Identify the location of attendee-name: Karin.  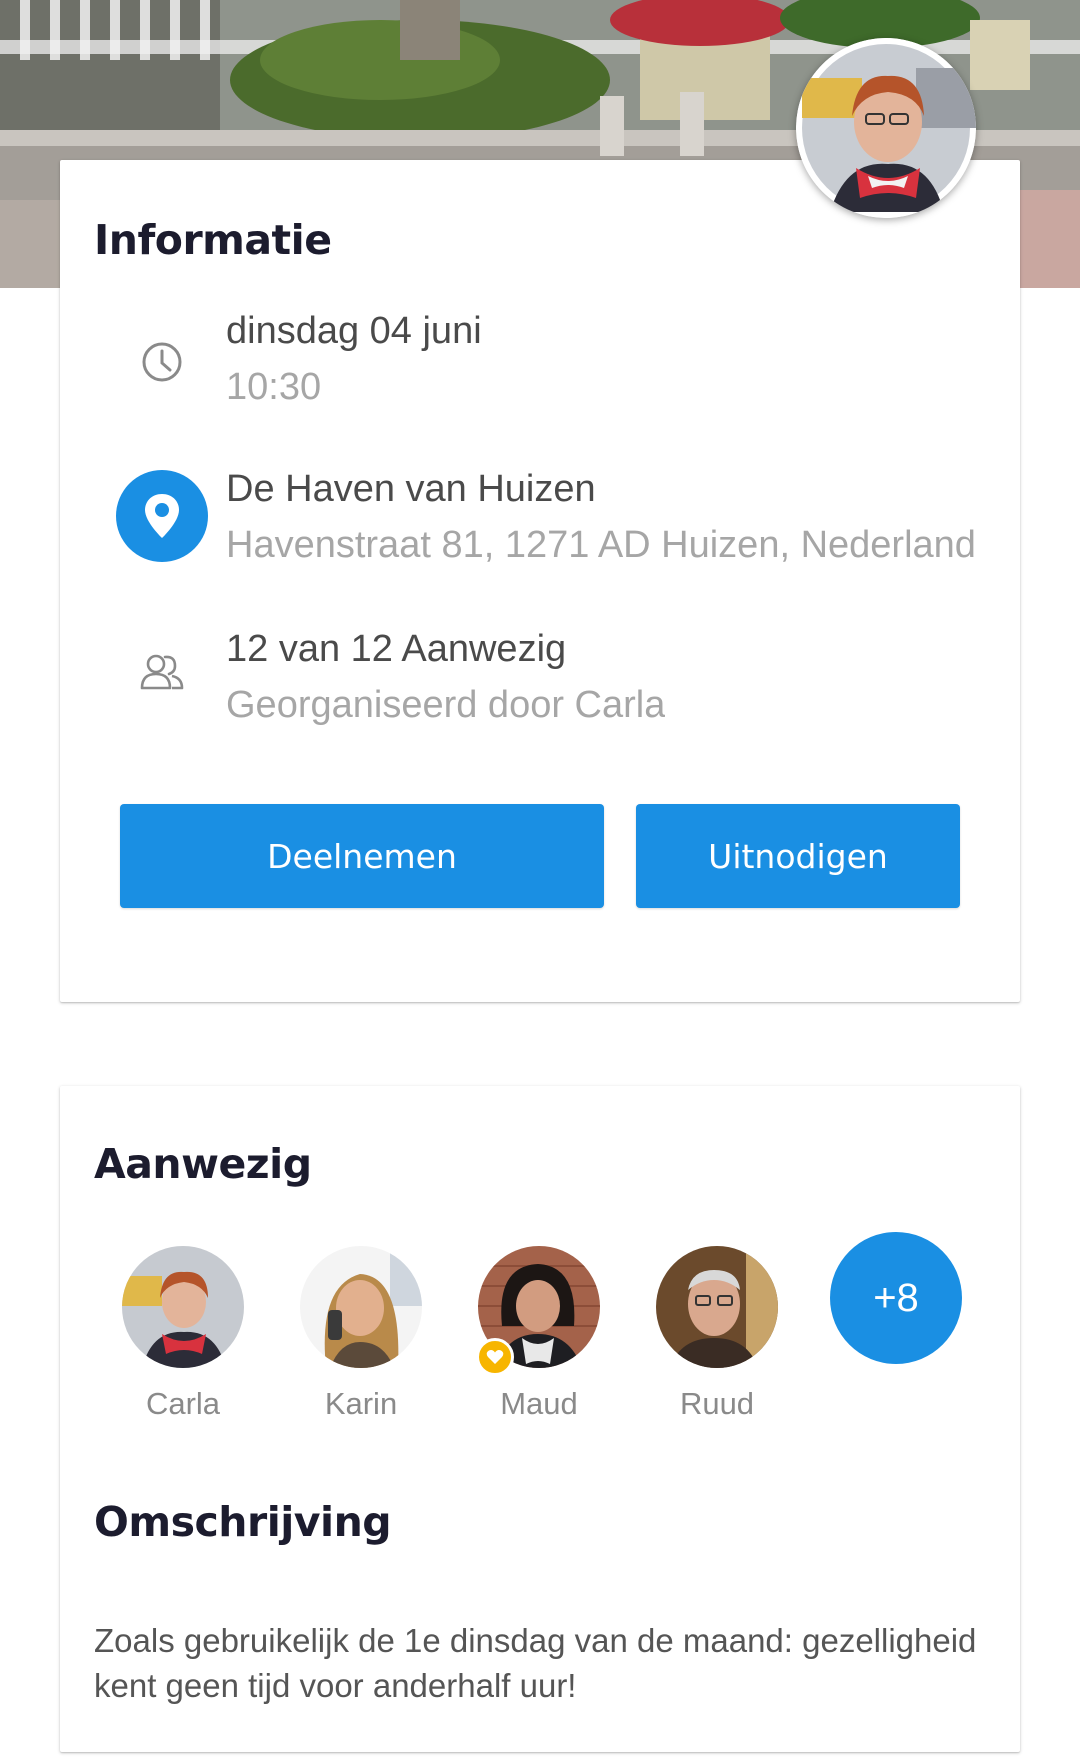
(361, 1403).